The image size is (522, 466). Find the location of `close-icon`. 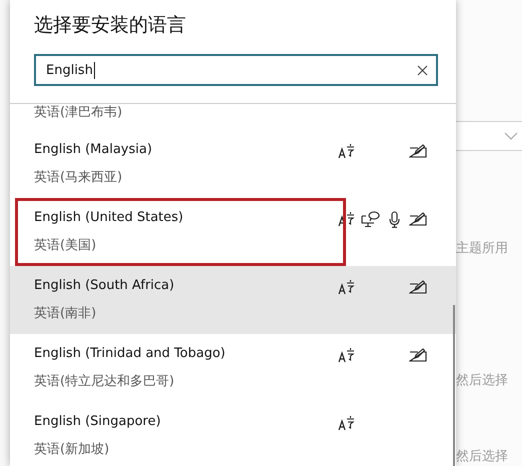

close-icon is located at coordinates (422, 70).